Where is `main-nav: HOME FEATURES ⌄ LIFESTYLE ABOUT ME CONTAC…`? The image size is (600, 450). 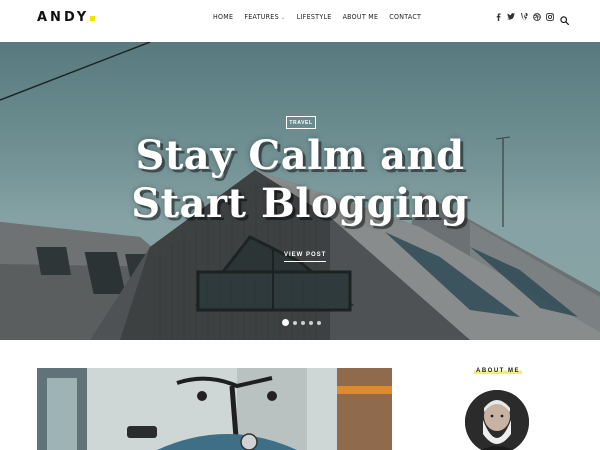 main-nav: HOME FEATURES ⌄ LIFESTYLE ABOUT ME CONTAC… is located at coordinates (322, 17).